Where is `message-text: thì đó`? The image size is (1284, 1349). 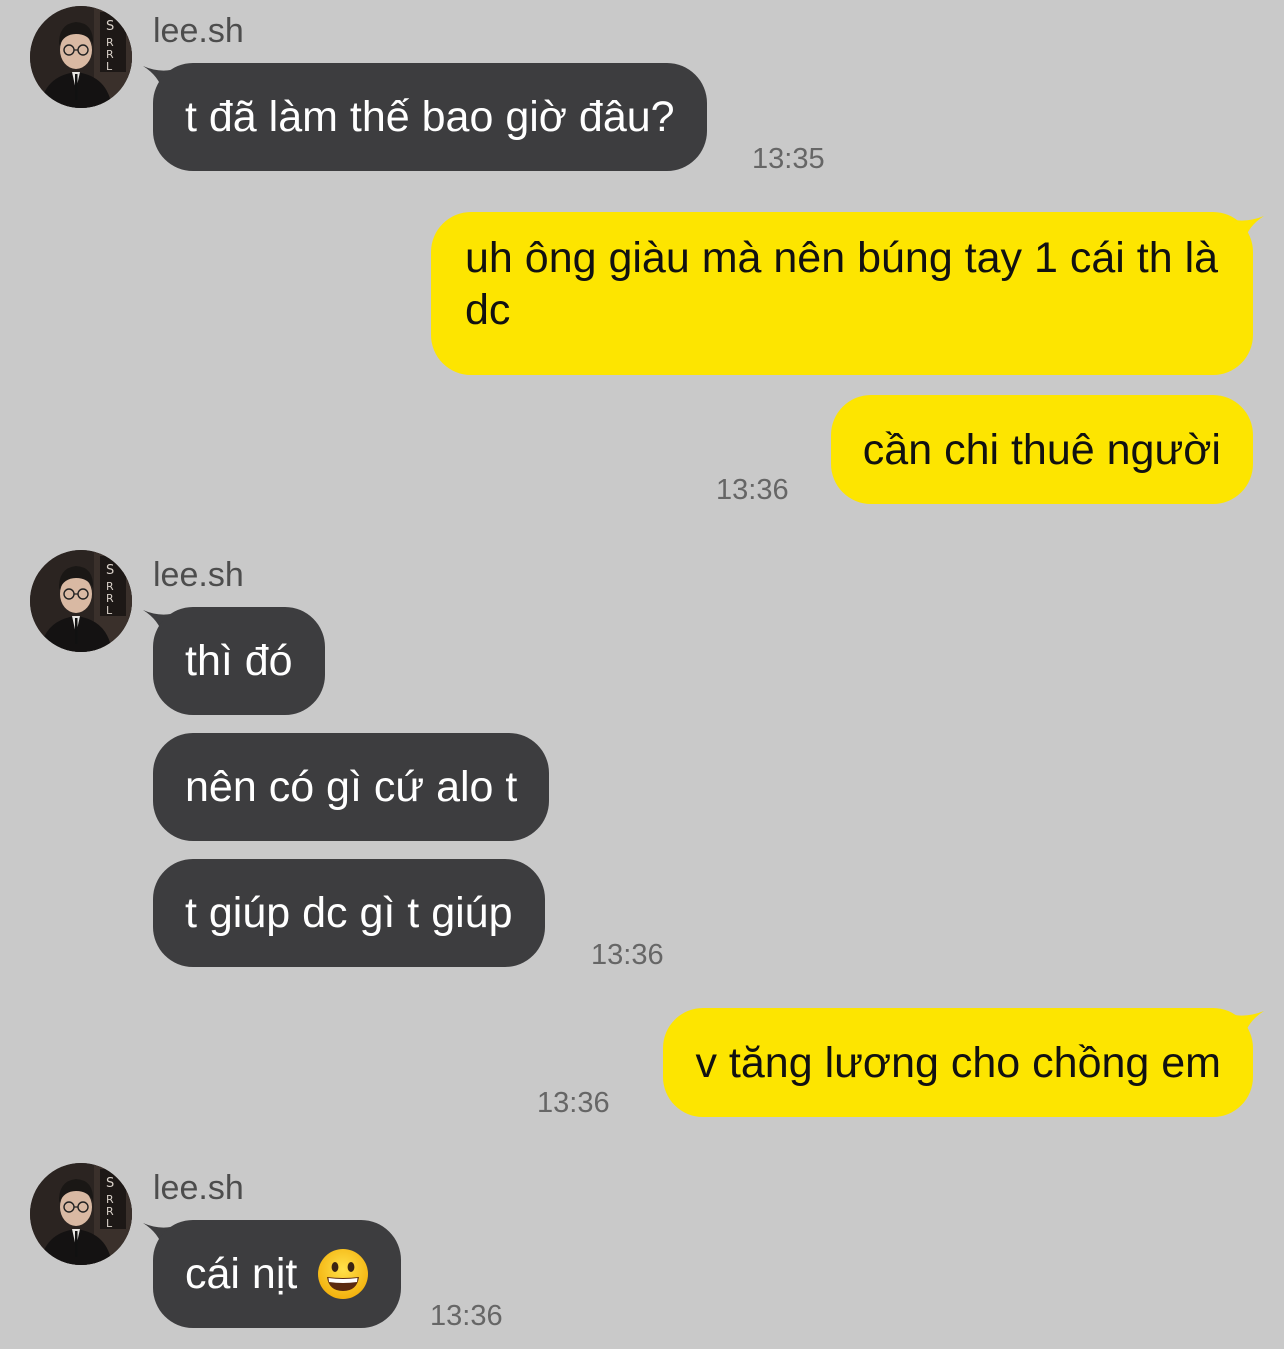
message-text: thì đó is located at coordinates (239, 661).